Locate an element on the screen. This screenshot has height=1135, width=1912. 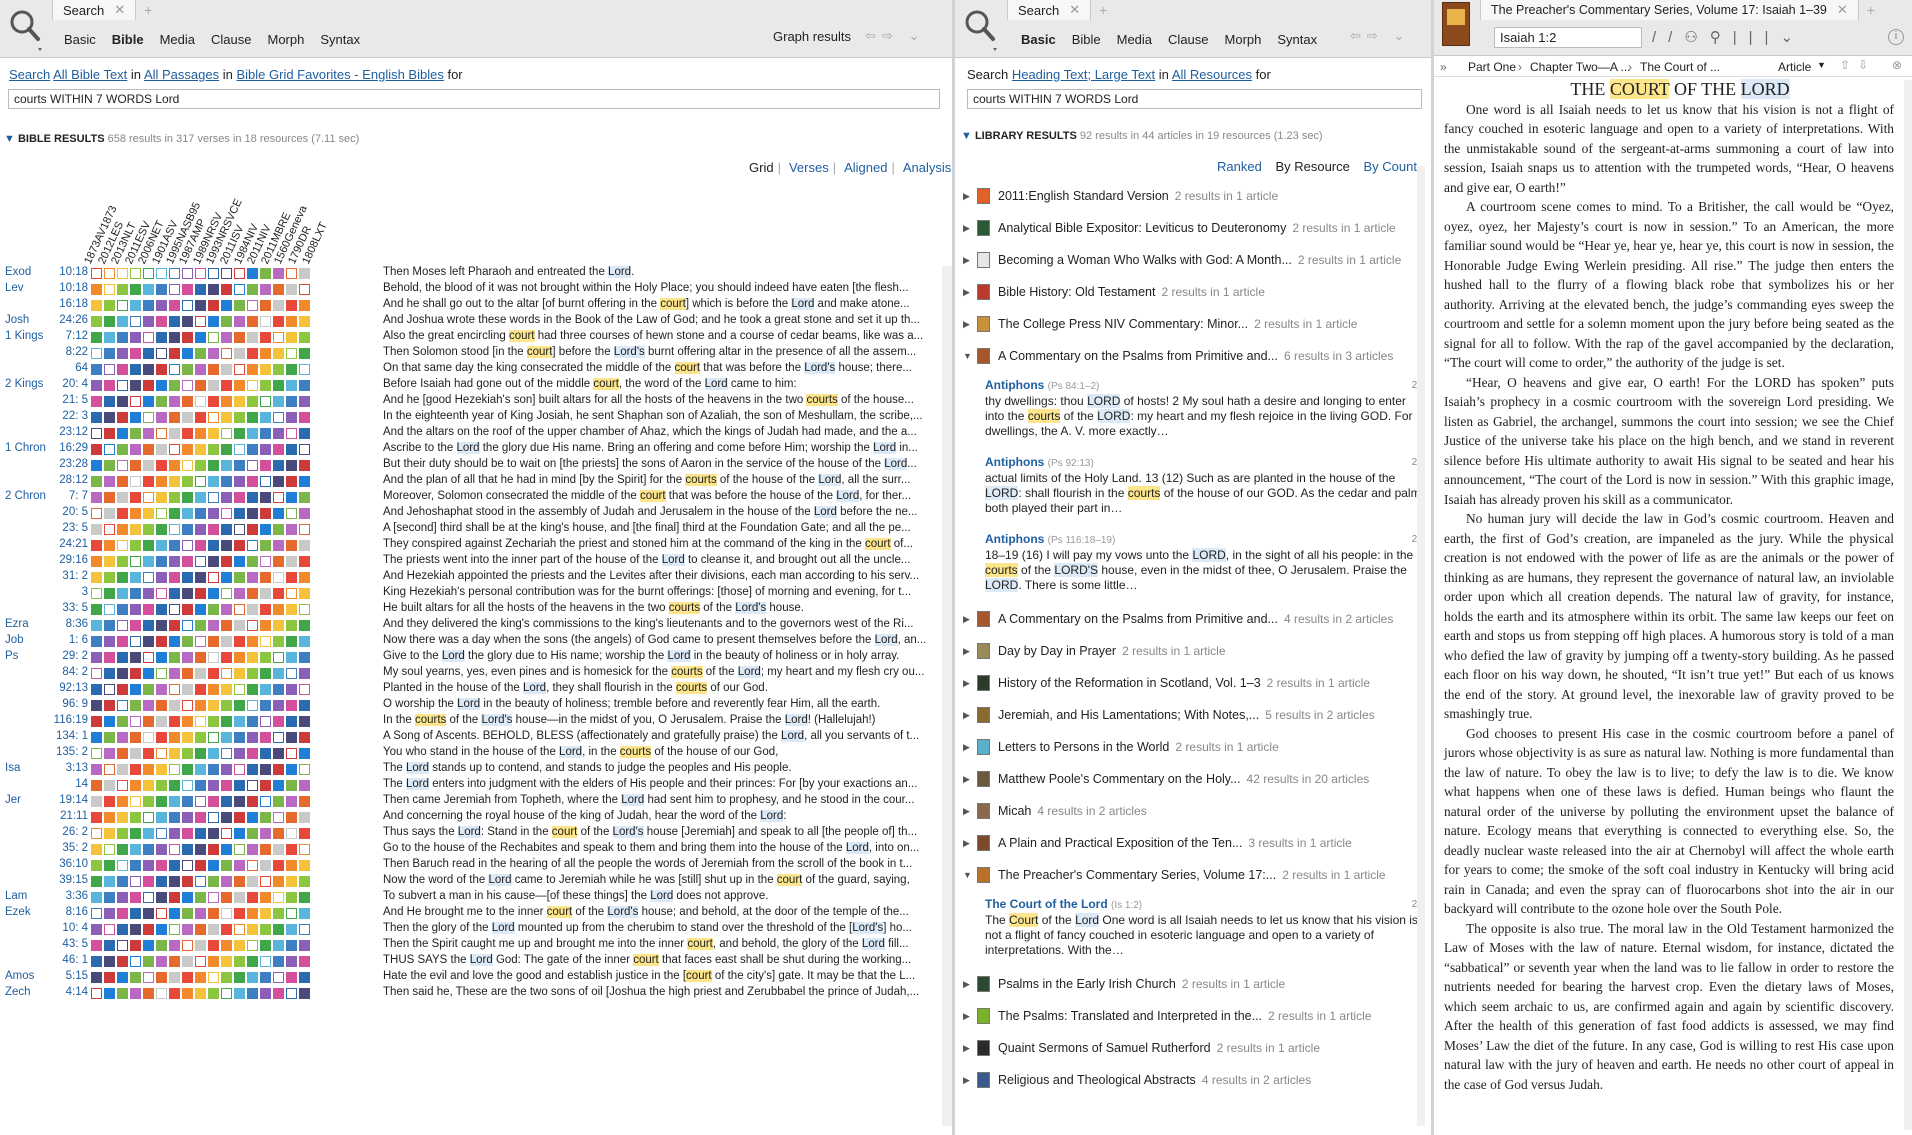
new-tab-icon: + is located at coordinates (1103, 10).